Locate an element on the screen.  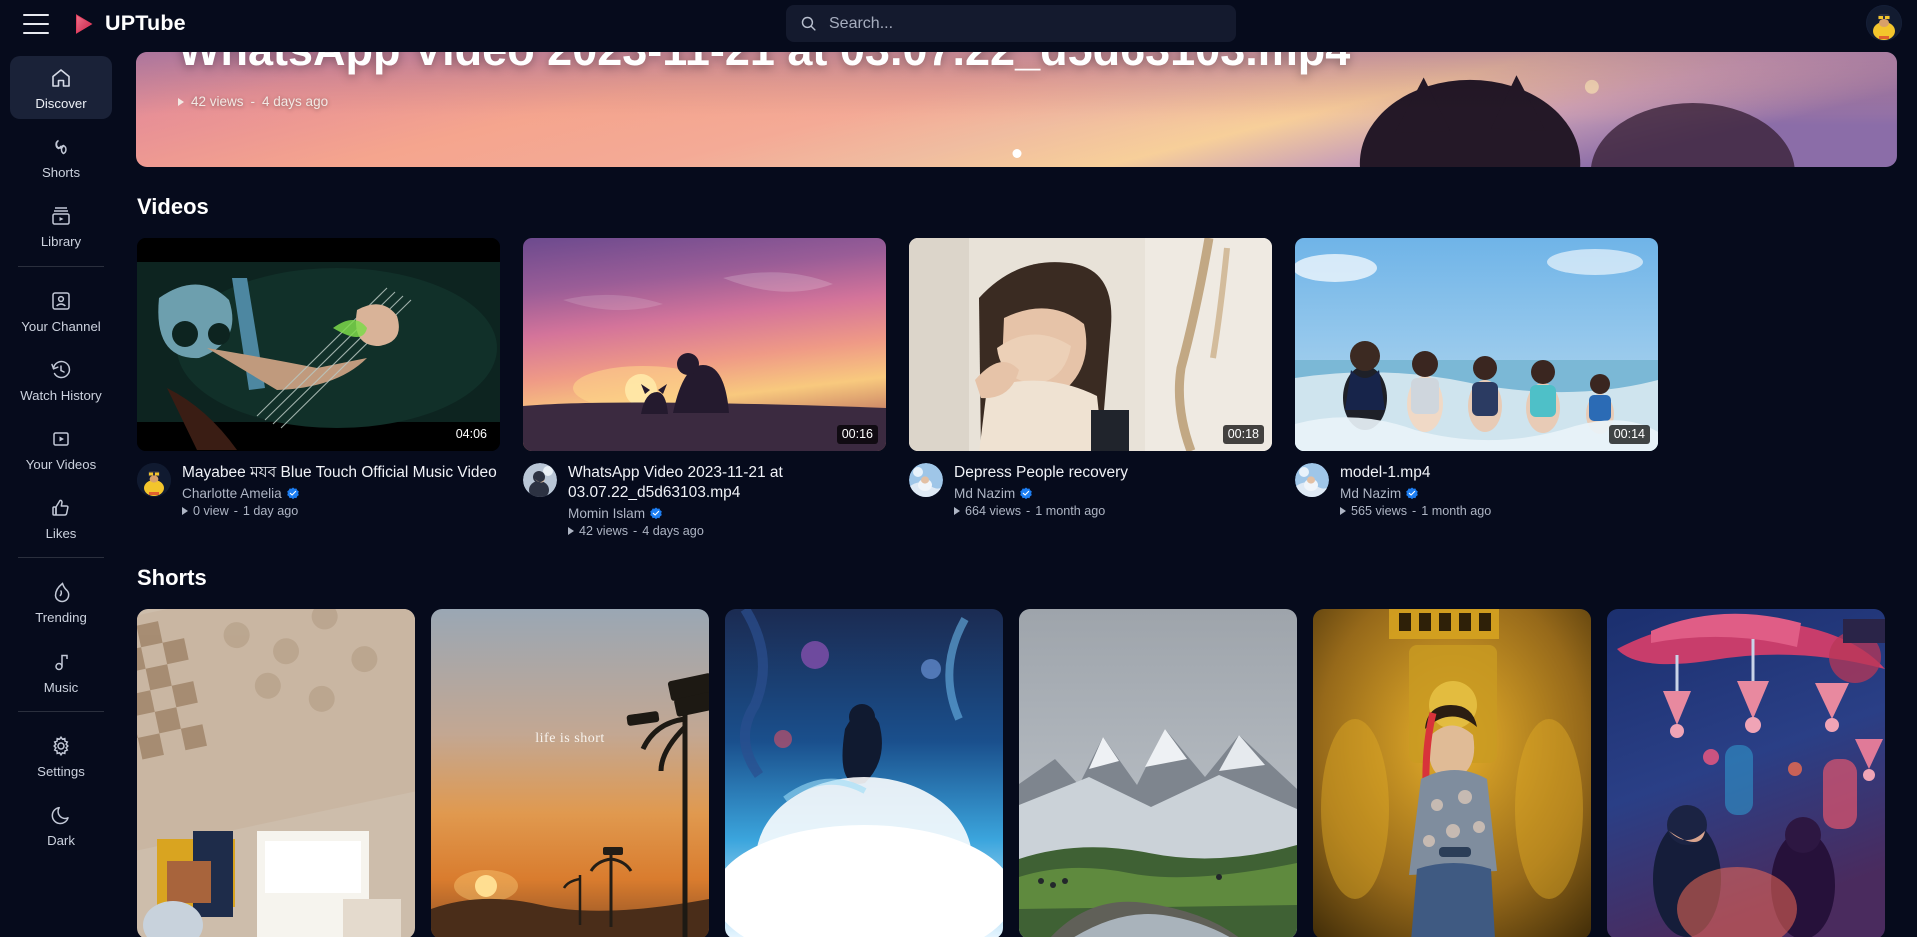
video-thumbnail: 00:18 is located at coordinates (1090, 344).